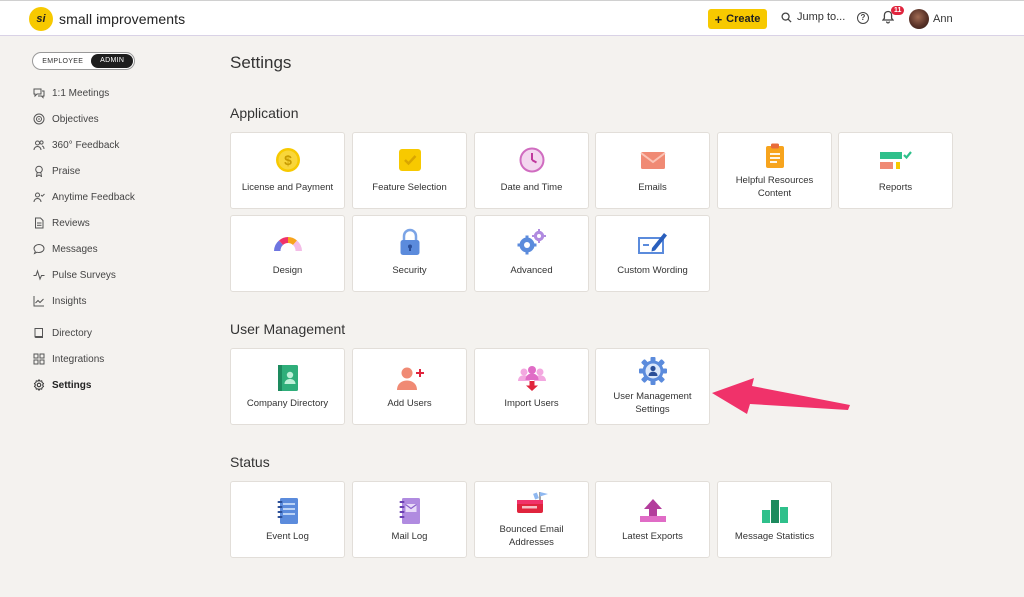 The width and height of the screenshot is (1024, 597). I want to click on sidebar-item-praise: Praise, so click(56, 171).